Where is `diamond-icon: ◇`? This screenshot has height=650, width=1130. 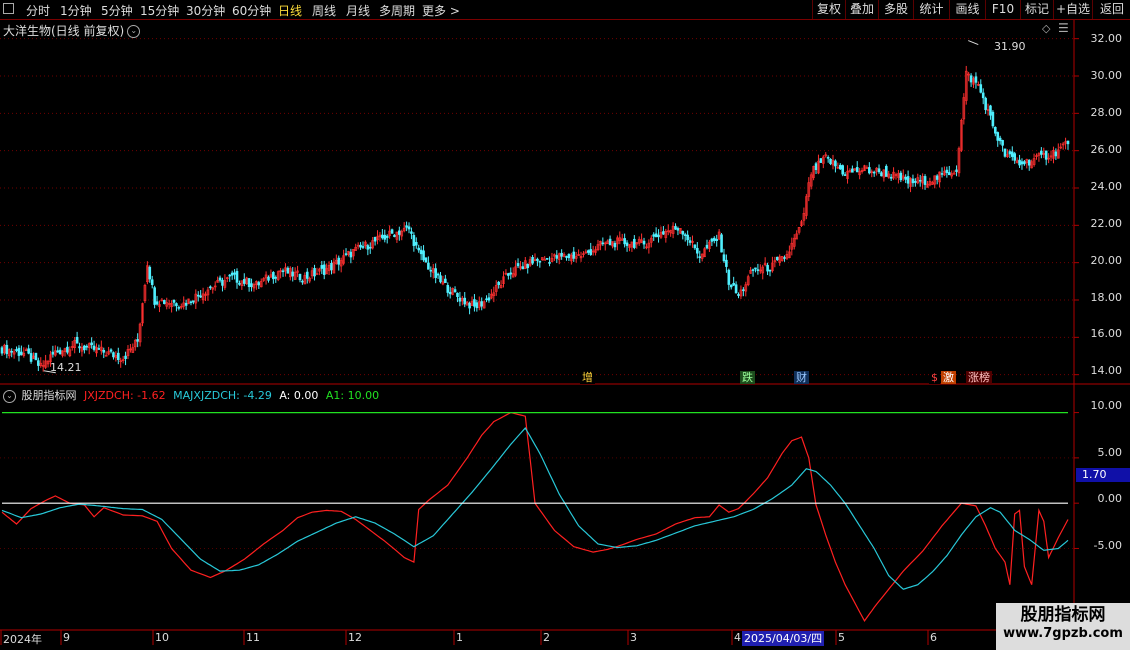
diamond-icon: ◇ is located at coordinates (1046, 28).